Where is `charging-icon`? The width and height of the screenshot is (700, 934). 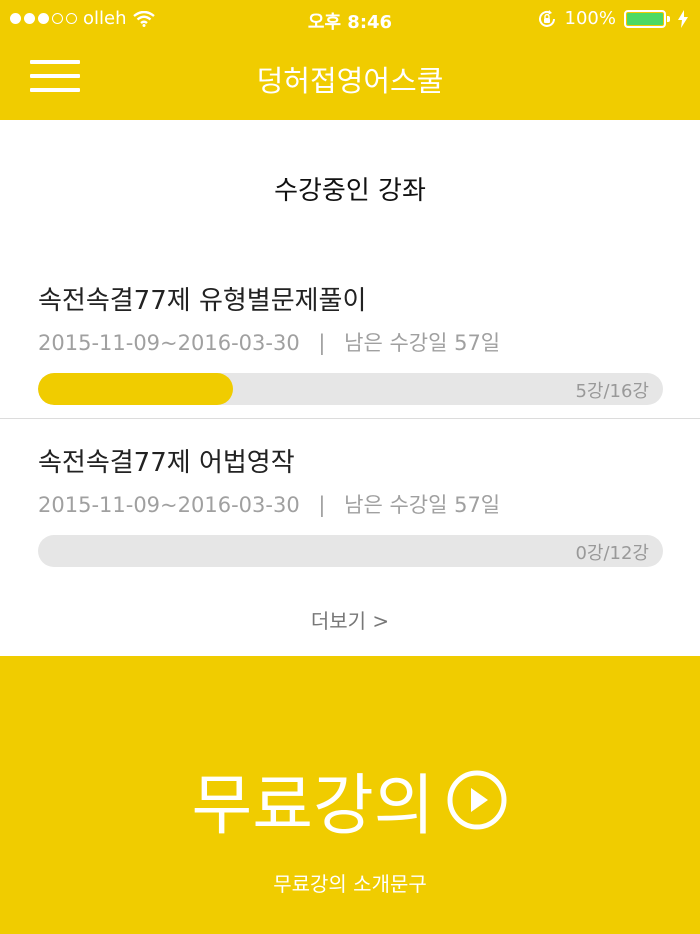
charging-icon is located at coordinates (683, 18).